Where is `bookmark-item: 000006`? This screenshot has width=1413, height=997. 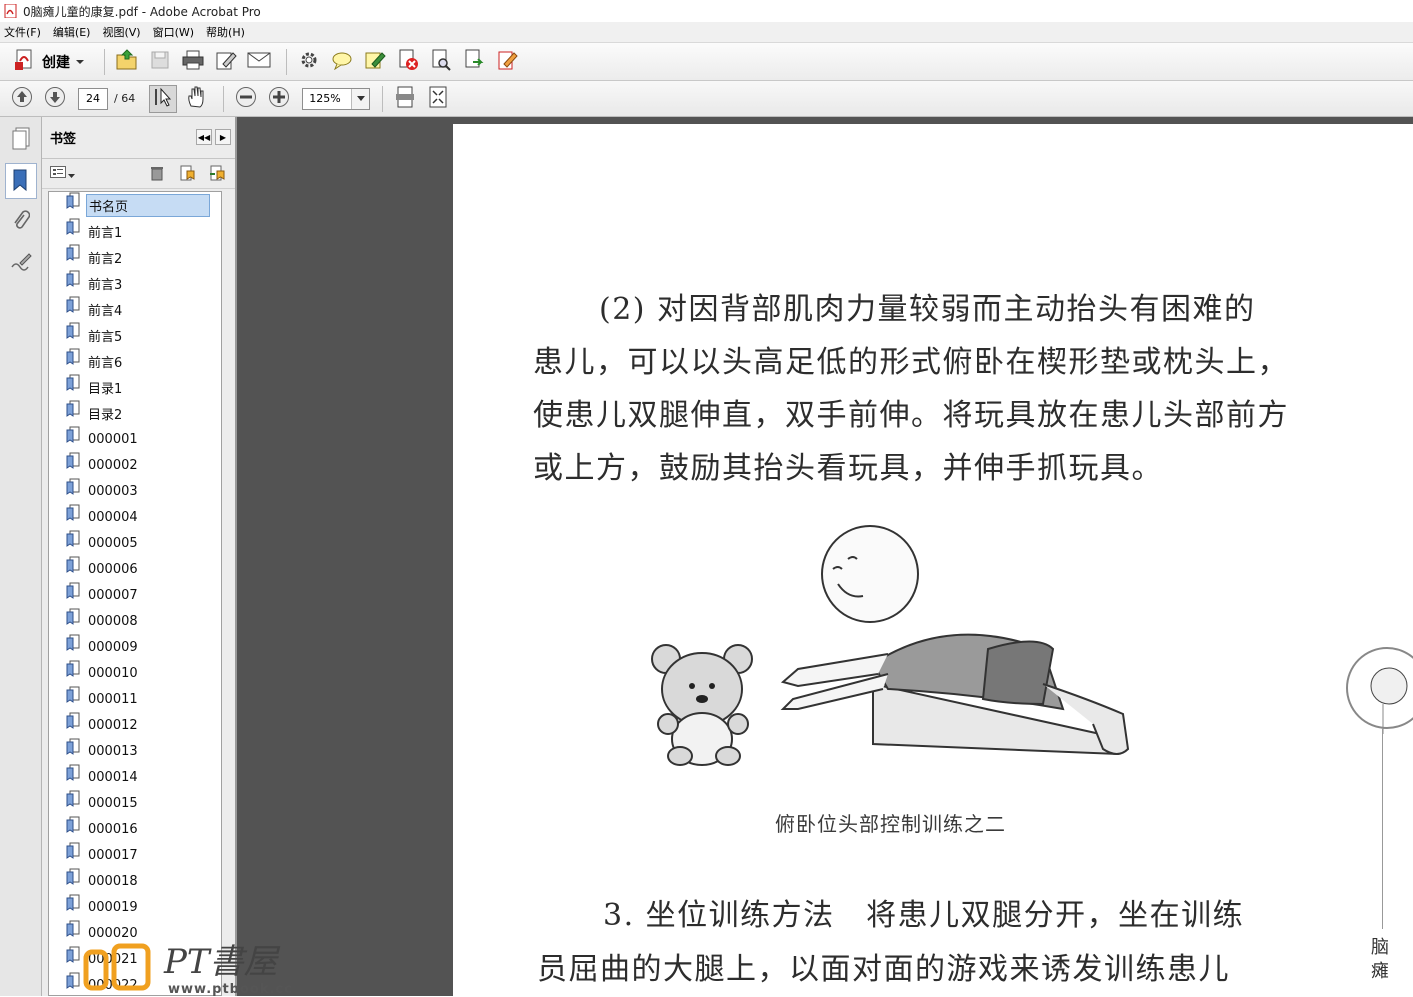 bookmark-item: 000006 is located at coordinates (135, 569).